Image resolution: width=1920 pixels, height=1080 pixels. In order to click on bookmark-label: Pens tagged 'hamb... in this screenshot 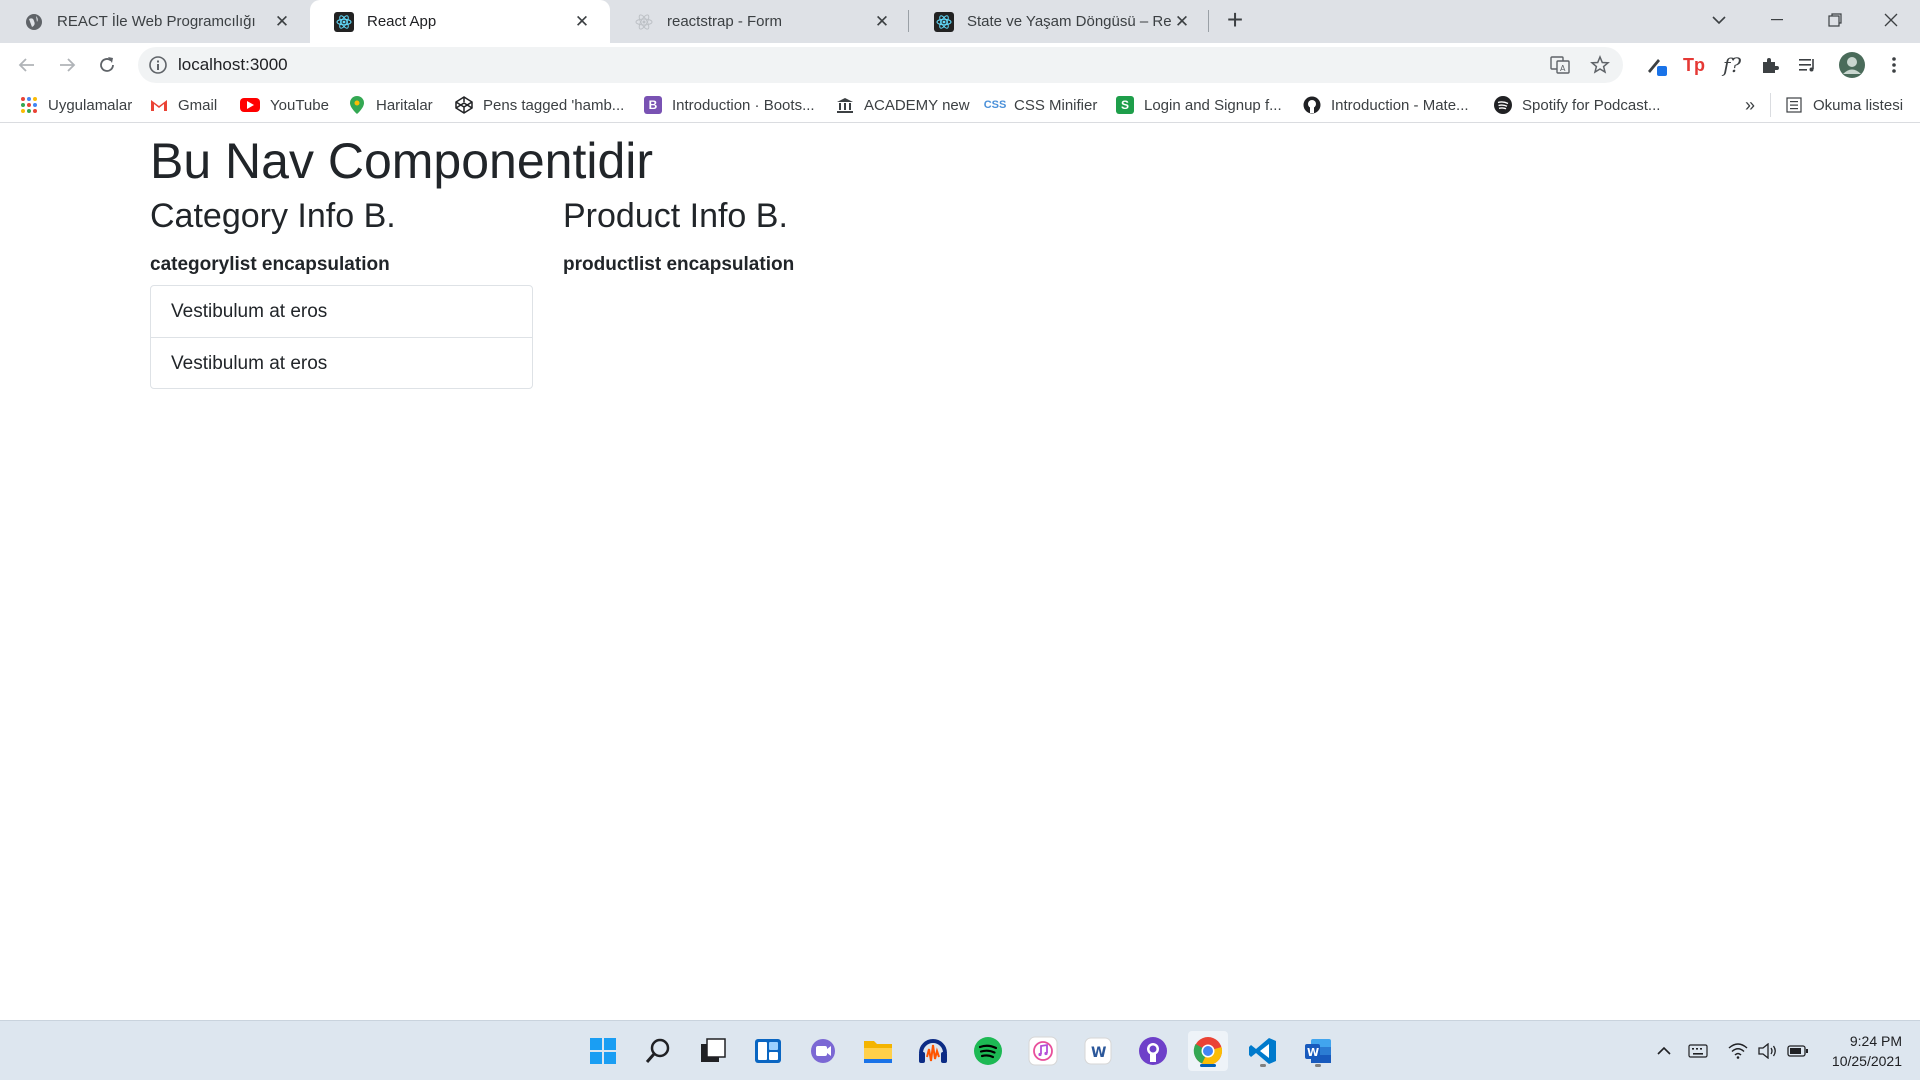, I will do `click(554, 105)`.